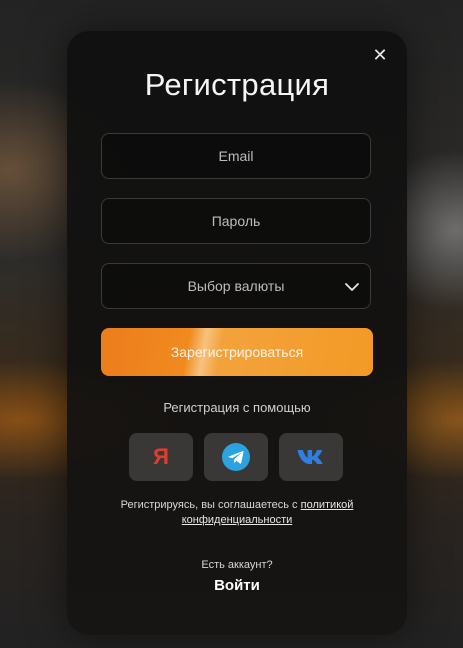 Image resolution: width=463 pixels, height=648 pixels. Describe the element at coordinates (237, 84) in the screenshot. I see `modal-title: Регистрация` at that location.